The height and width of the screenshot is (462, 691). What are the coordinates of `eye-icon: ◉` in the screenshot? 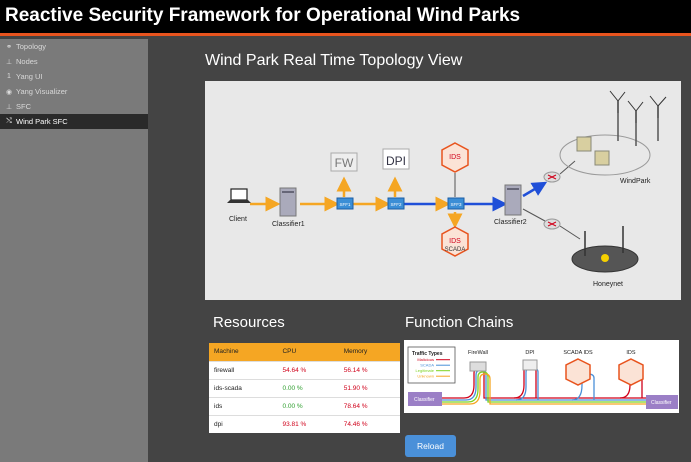 It's located at (9, 92).